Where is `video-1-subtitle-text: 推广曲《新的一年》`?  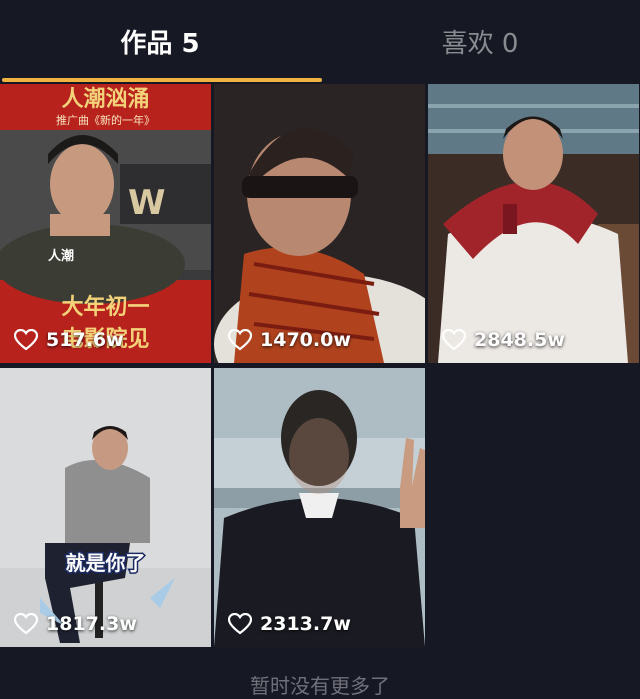 video-1-subtitle-text: 推广曲《新的一年》 is located at coordinates (105, 120).